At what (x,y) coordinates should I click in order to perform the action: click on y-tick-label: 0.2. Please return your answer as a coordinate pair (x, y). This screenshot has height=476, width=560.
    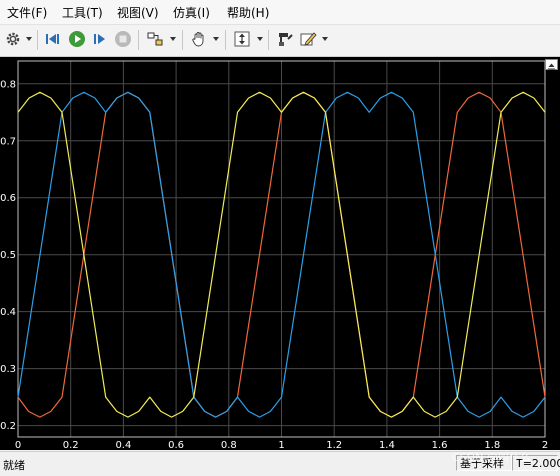
    Looking at the image, I should click on (8, 426).